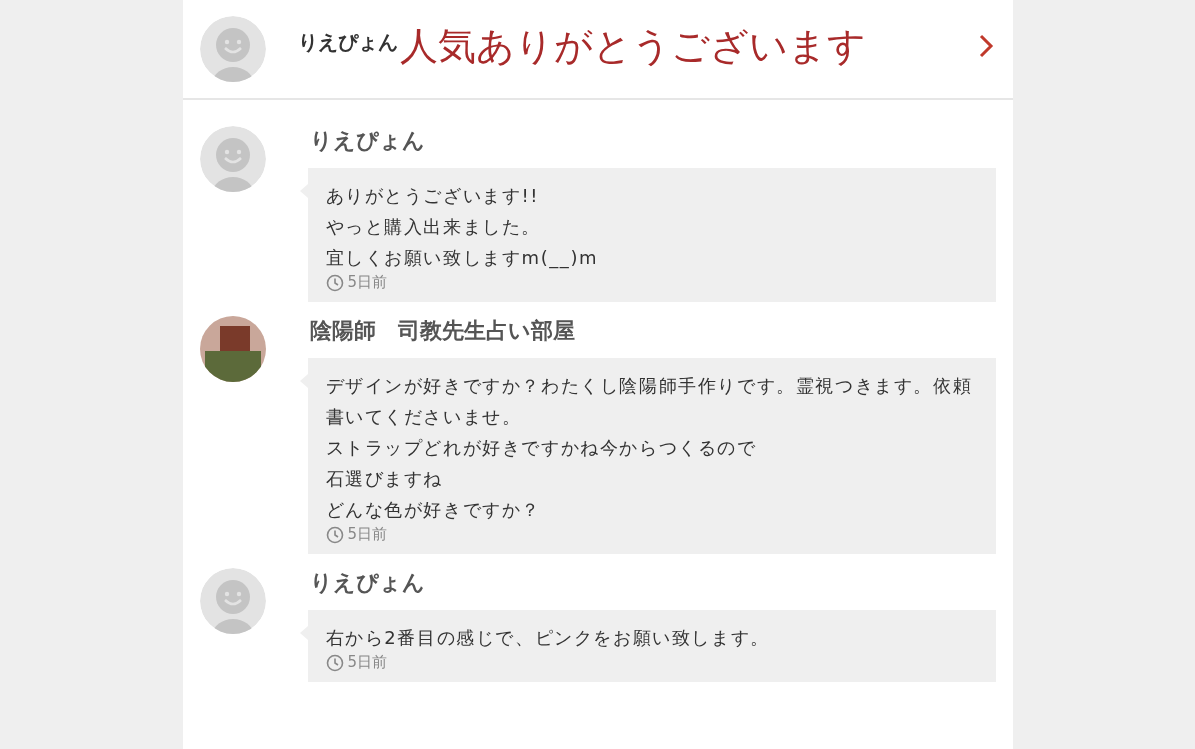 The height and width of the screenshot is (749, 1195). Describe the element at coordinates (434, 227) in the screenshot. I see `comment-text: やっと購入出来ました。` at that location.